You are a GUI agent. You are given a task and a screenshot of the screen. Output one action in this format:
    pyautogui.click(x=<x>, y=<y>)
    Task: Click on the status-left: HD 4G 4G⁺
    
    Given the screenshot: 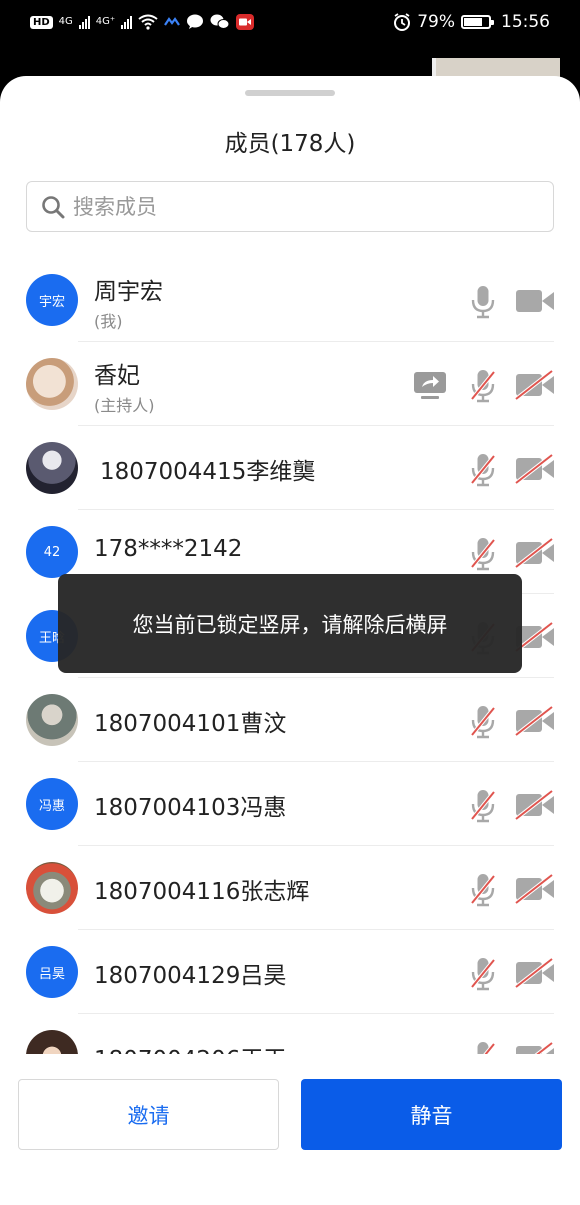 What is the action you would take?
    pyautogui.click(x=142, y=22)
    